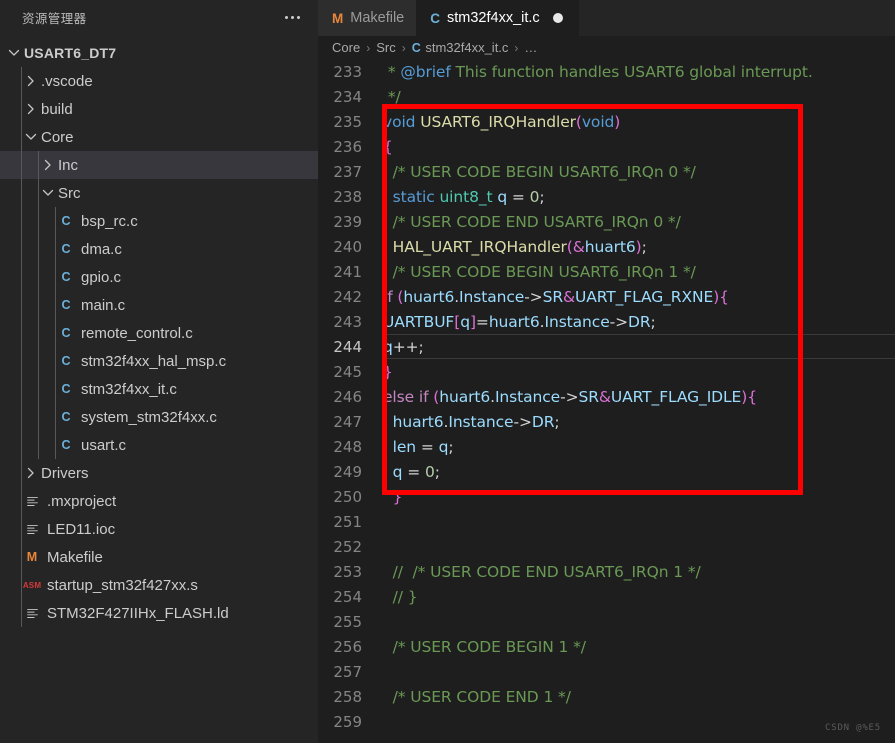 The height and width of the screenshot is (743, 895). What do you see at coordinates (159, 417) in the screenshot?
I see `tree-item-system-stm32f4xx-c: Csystem_stm32f4xx.c` at bounding box center [159, 417].